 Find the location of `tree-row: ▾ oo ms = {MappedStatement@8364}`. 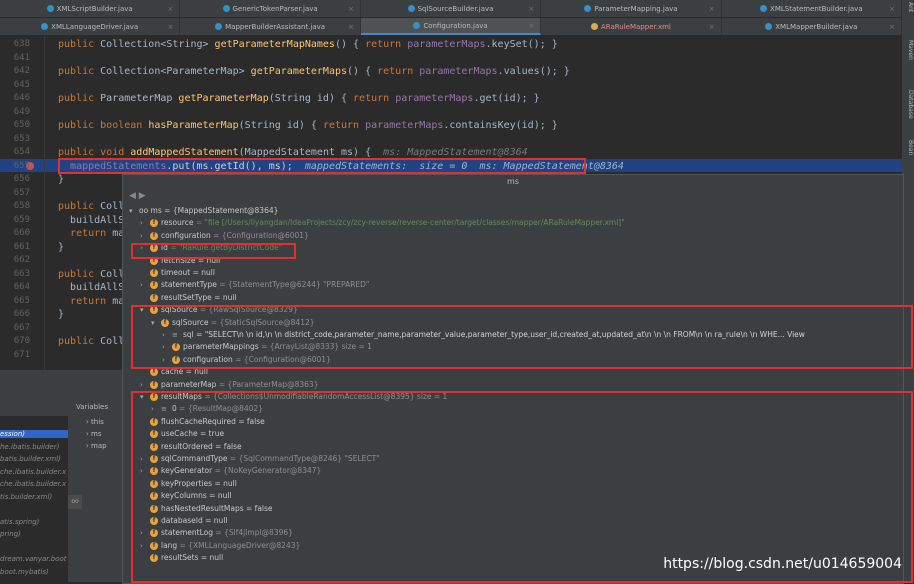

tree-row: ▾ oo ms = {MappedStatement@8364} is located at coordinates (203, 211).